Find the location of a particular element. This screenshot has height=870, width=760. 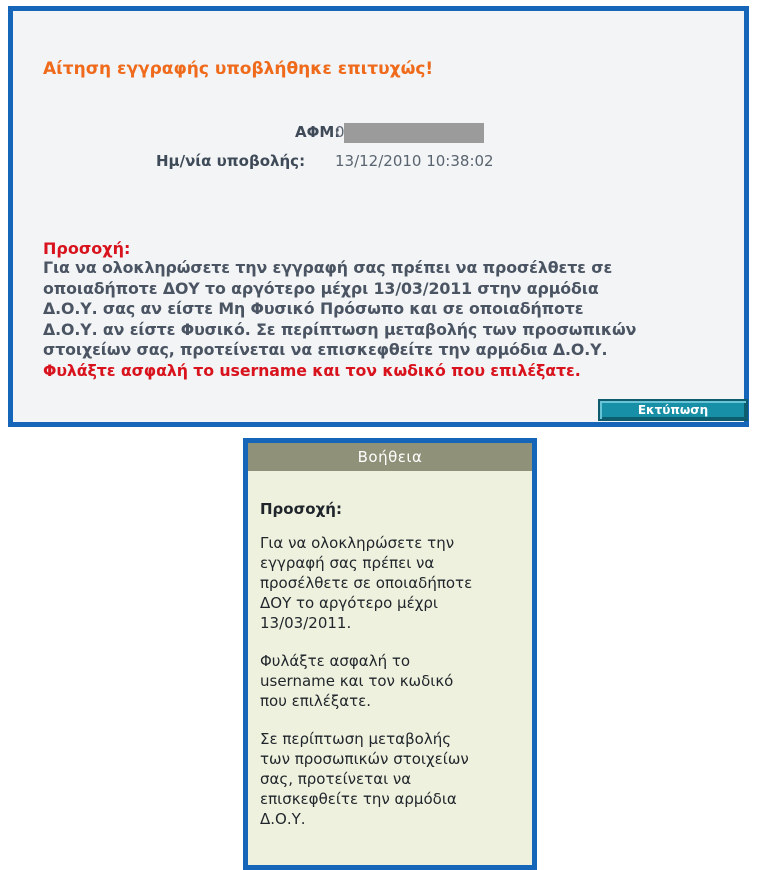

confirmation-title: Αίτηση εγγραφής υποβλήθηκε επιτυχώς! is located at coordinates (238, 69).